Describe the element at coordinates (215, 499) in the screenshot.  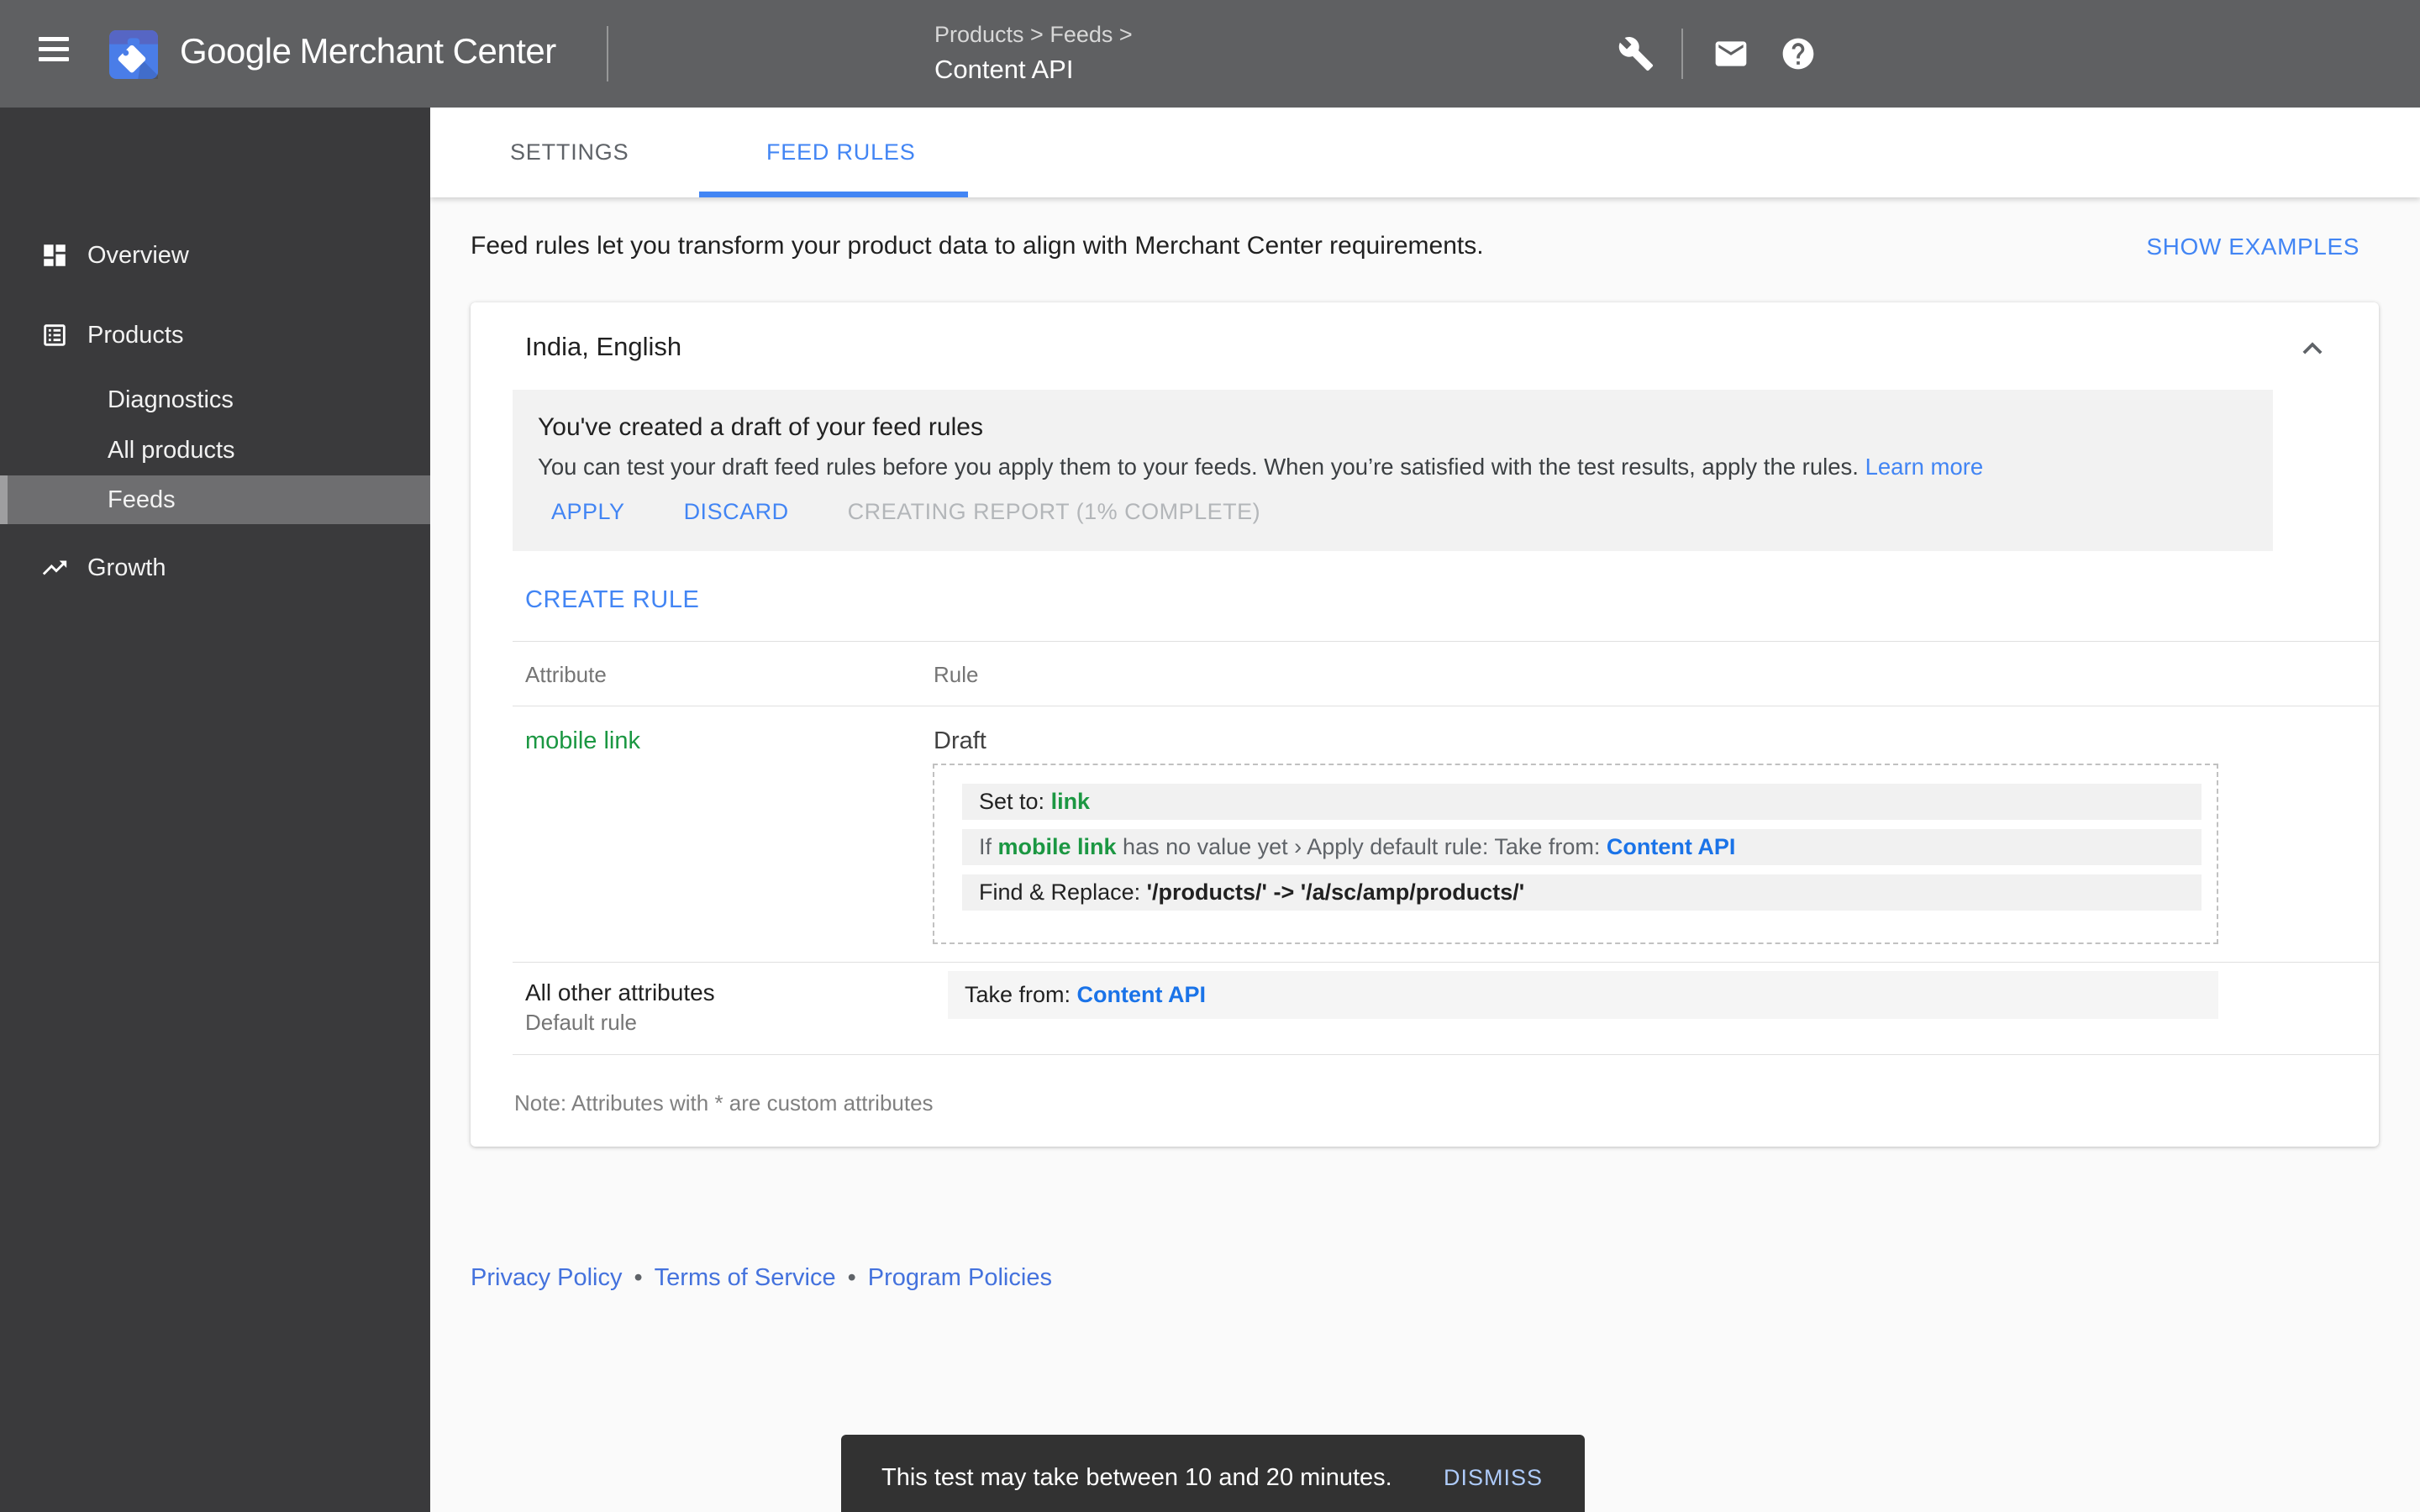
I see `sidebar-item-feeds-selected: Feeds` at that location.